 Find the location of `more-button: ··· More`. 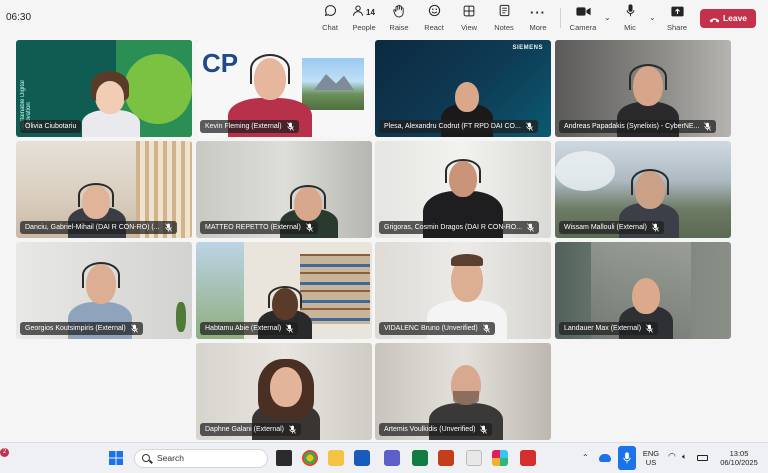

more-button: ··· More is located at coordinates (538, 20).